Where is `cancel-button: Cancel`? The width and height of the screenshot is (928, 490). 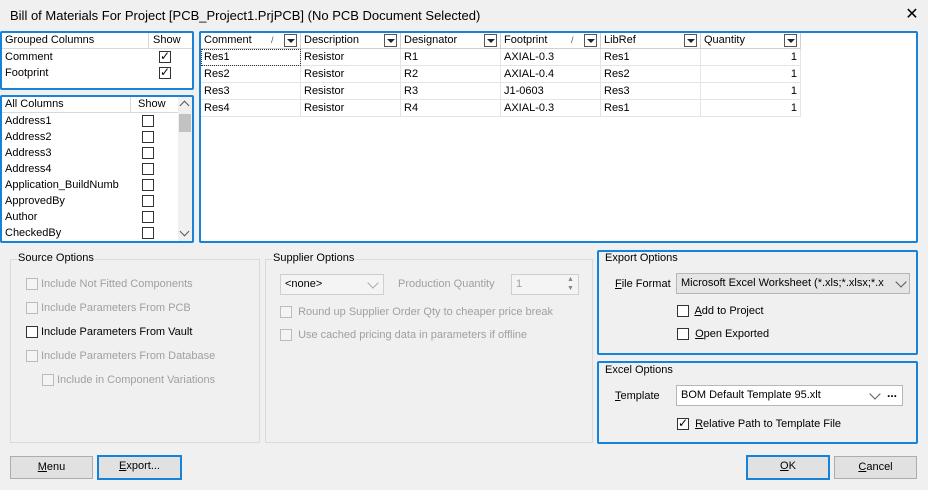
cancel-button: Cancel is located at coordinates (875, 467).